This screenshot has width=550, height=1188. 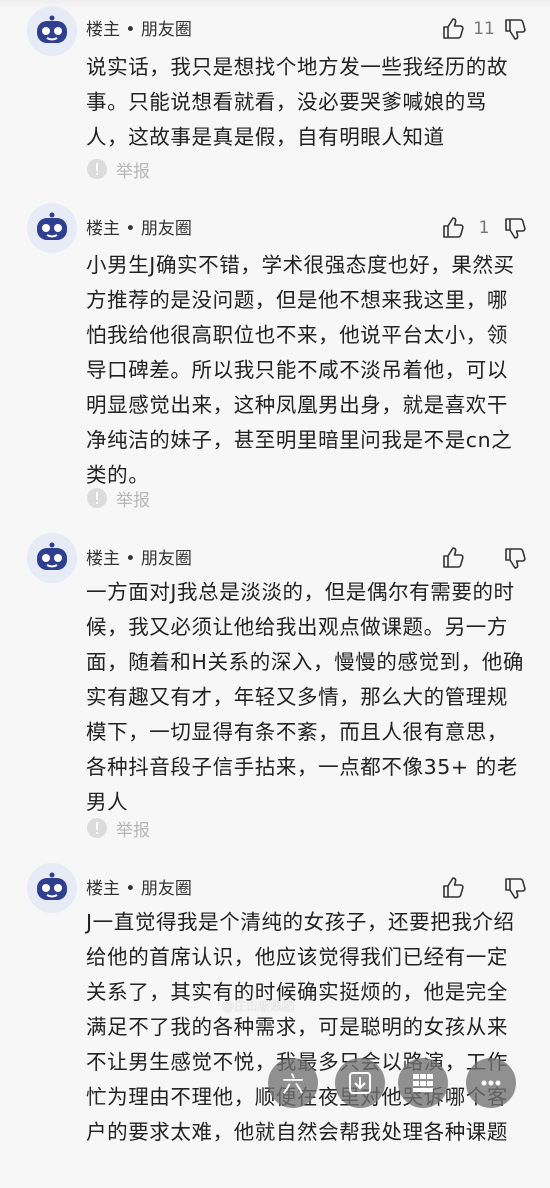 I want to click on watermark: @庄出版集团, so click(x=258, y=1006).